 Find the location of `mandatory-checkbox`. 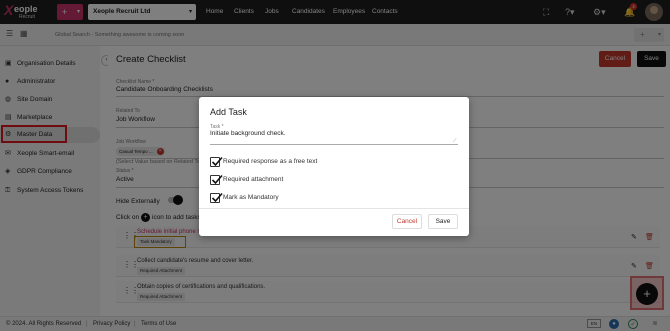

mandatory-checkbox is located at coordinates (216, 197).